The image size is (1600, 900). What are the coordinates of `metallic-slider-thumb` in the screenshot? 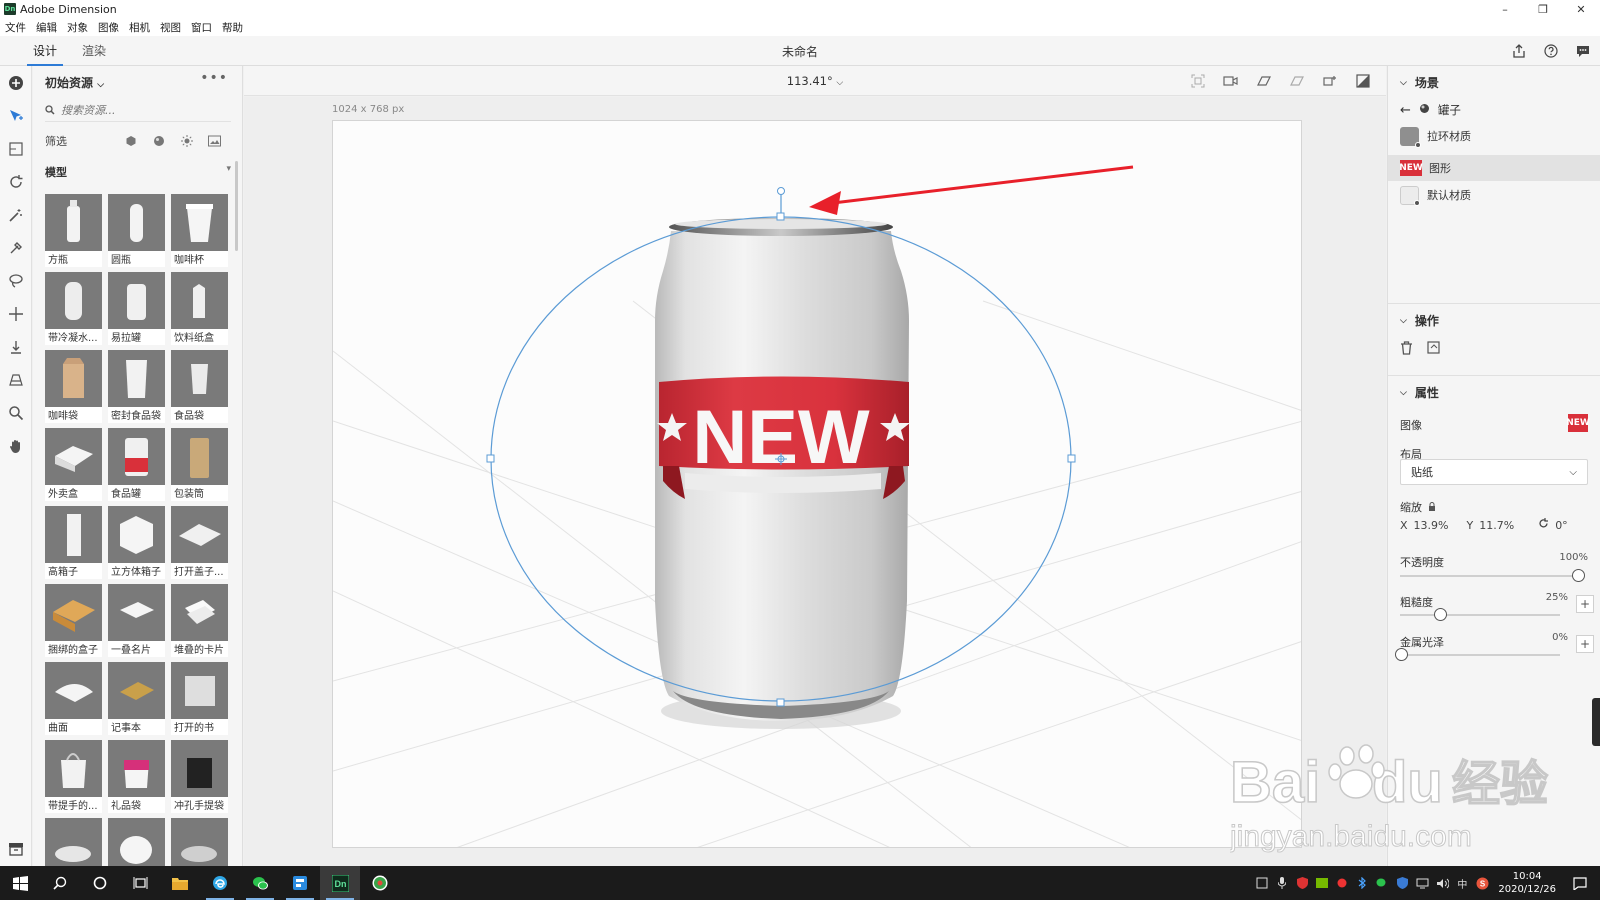 It's located at (1401, 654).